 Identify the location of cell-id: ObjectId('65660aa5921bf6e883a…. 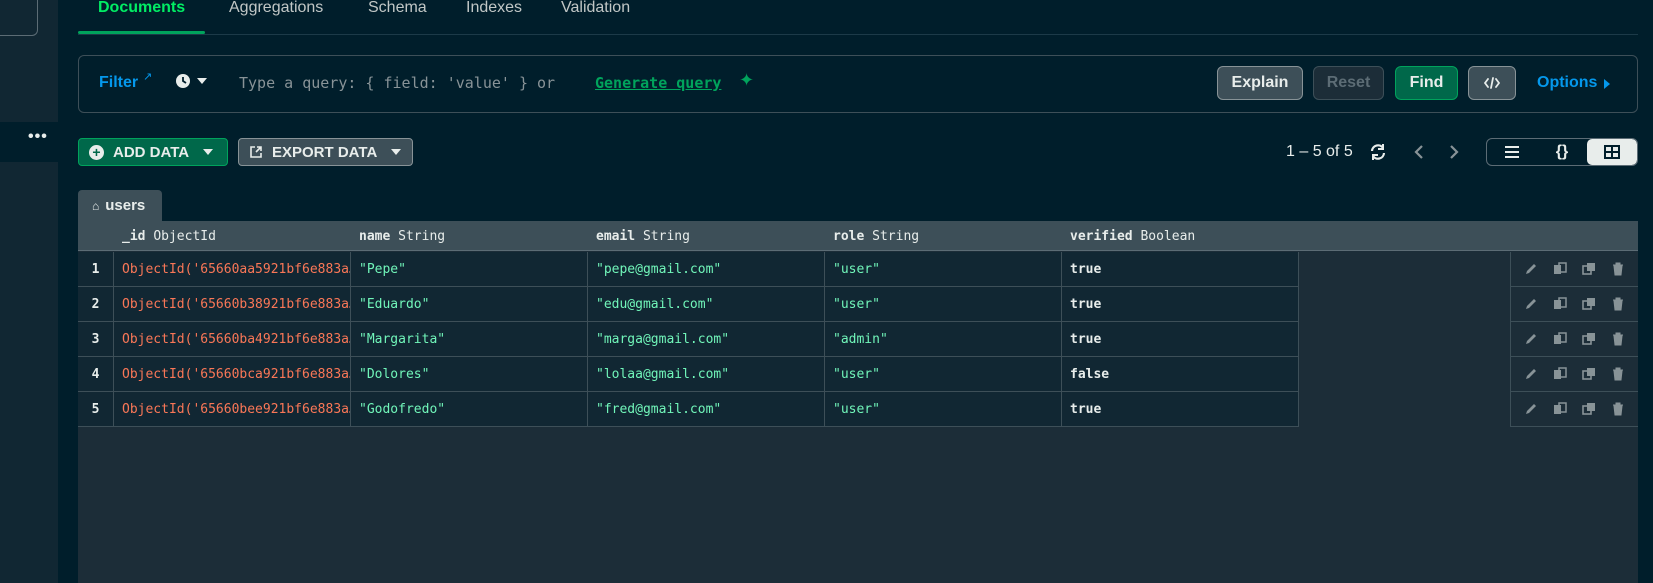
(232, 269).